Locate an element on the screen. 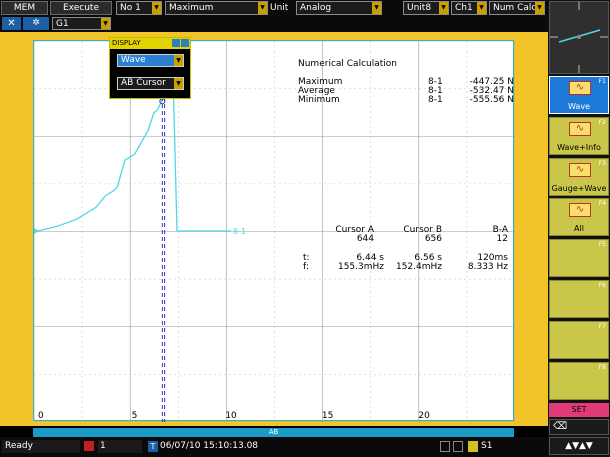 Image resolution: width=610 pixels, height=457 pixels. x-tick-label: 10 is located at coordinates (231, 416).